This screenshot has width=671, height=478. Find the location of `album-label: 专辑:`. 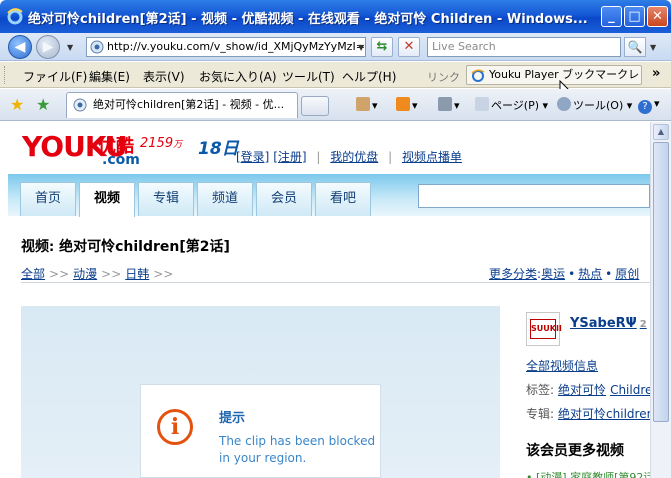

album-label: 专辑: is located at coordinates (540, 414).